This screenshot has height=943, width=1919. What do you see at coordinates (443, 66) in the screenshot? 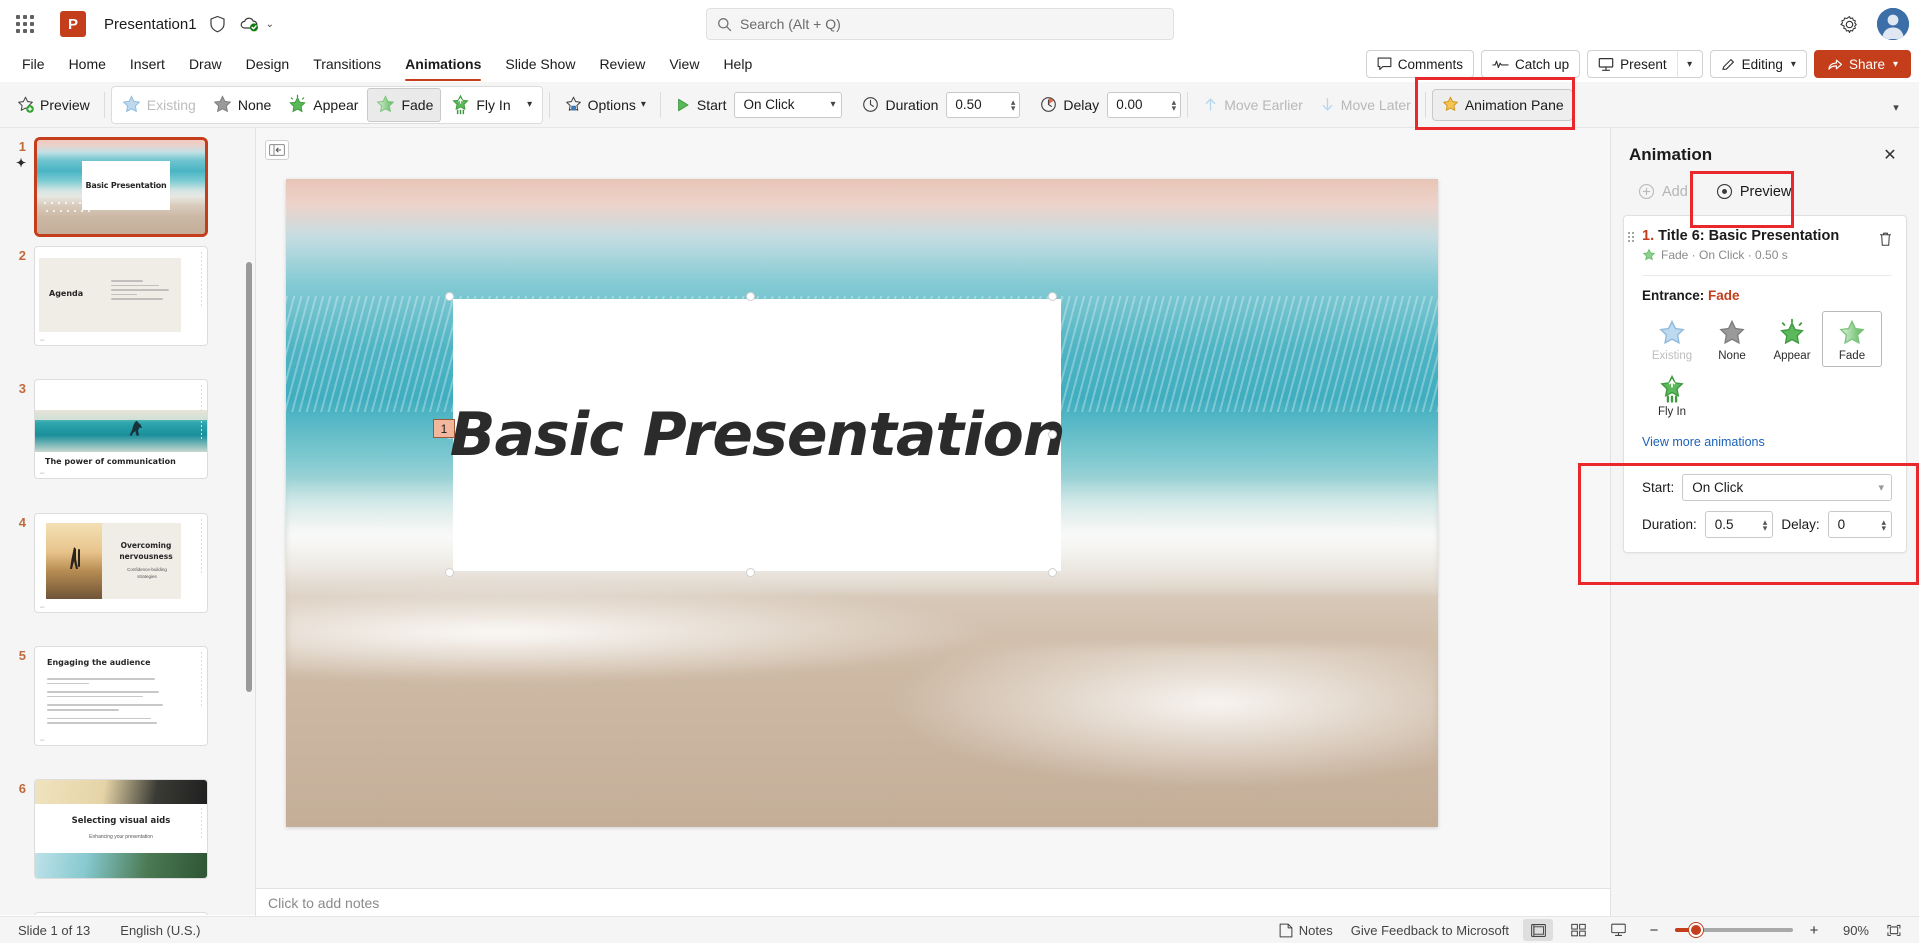
I see `tab-animations: Animations` at bounding box center [443, 66].